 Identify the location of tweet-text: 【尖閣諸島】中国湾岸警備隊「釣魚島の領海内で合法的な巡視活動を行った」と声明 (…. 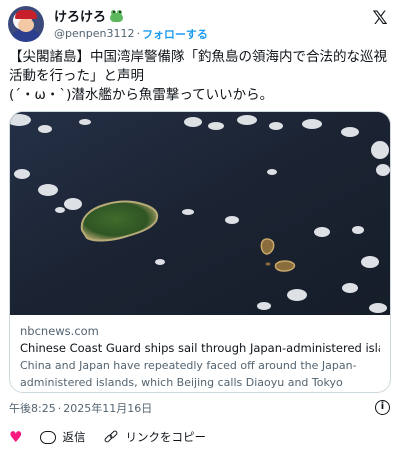
(198, 76).